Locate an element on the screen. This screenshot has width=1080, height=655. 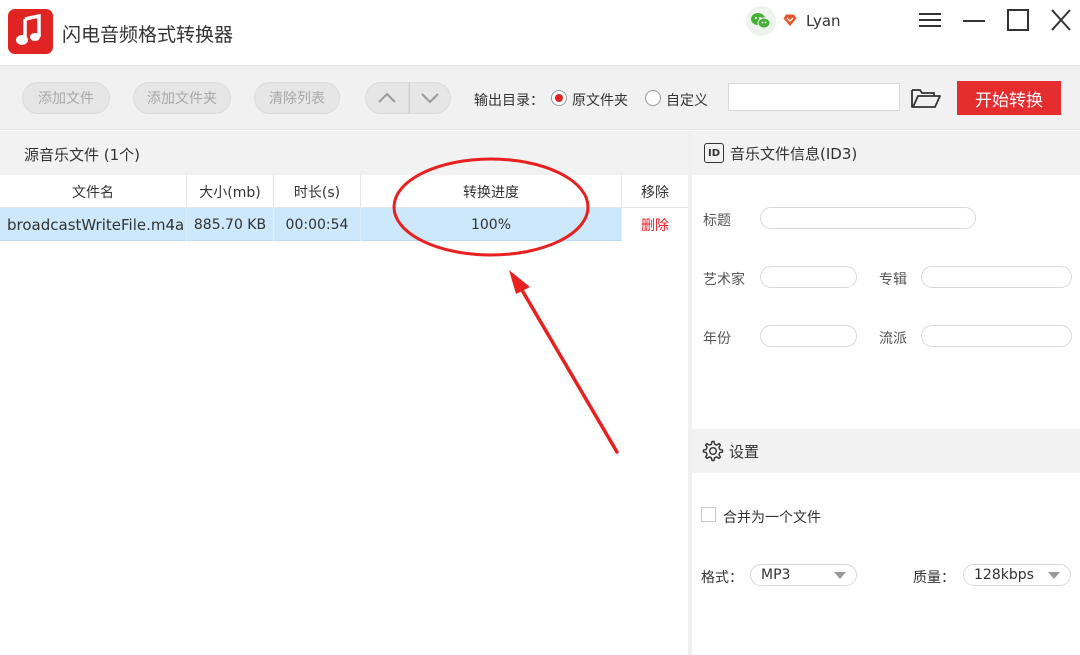
move-down-button is located at coordinates (430, 98).